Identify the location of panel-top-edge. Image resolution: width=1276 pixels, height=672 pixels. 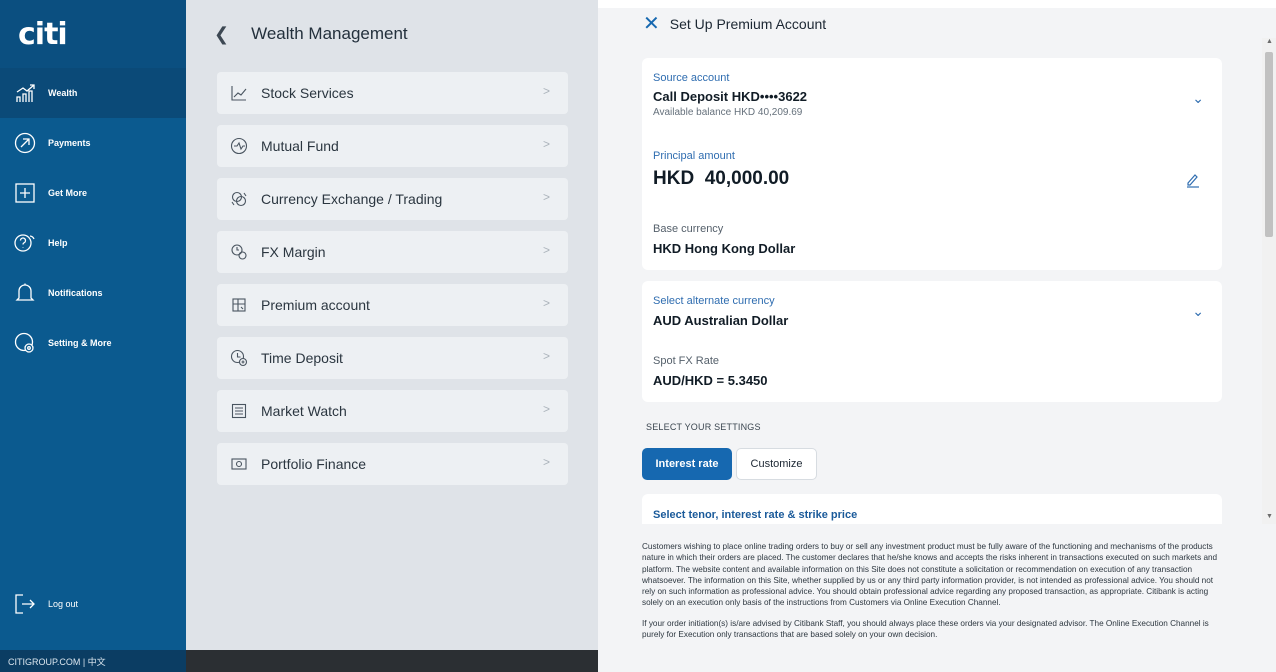
(937, 4).